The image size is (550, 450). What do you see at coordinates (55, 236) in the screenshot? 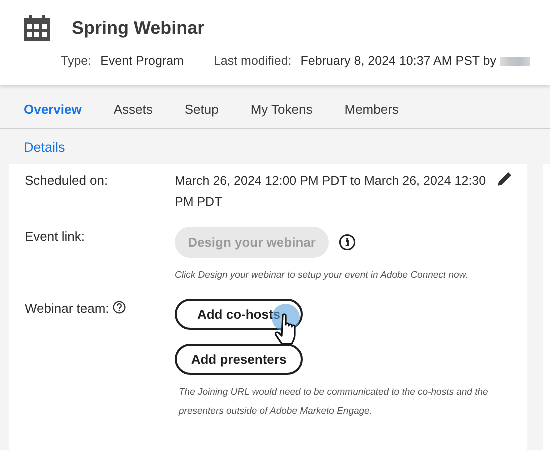
I see `field-label: Event link:` at bounding box center [55, 236].